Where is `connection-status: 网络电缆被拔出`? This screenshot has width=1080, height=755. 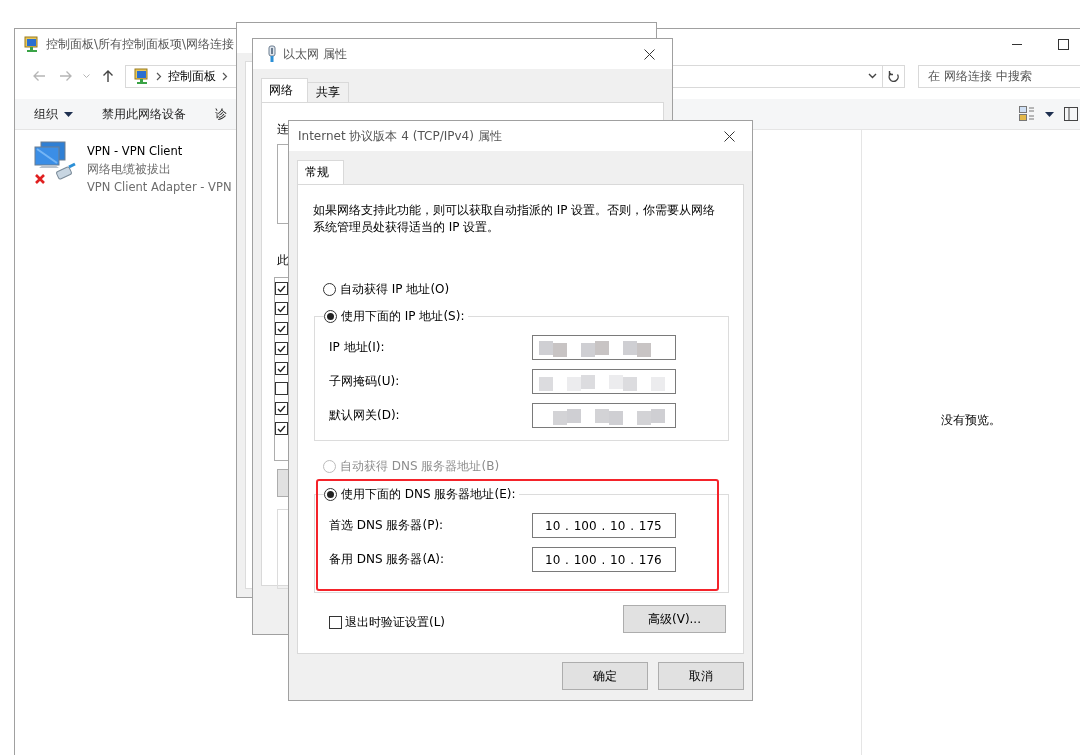
connection-status: 网络电缆被拔出 is located at coordinates (129, 169).